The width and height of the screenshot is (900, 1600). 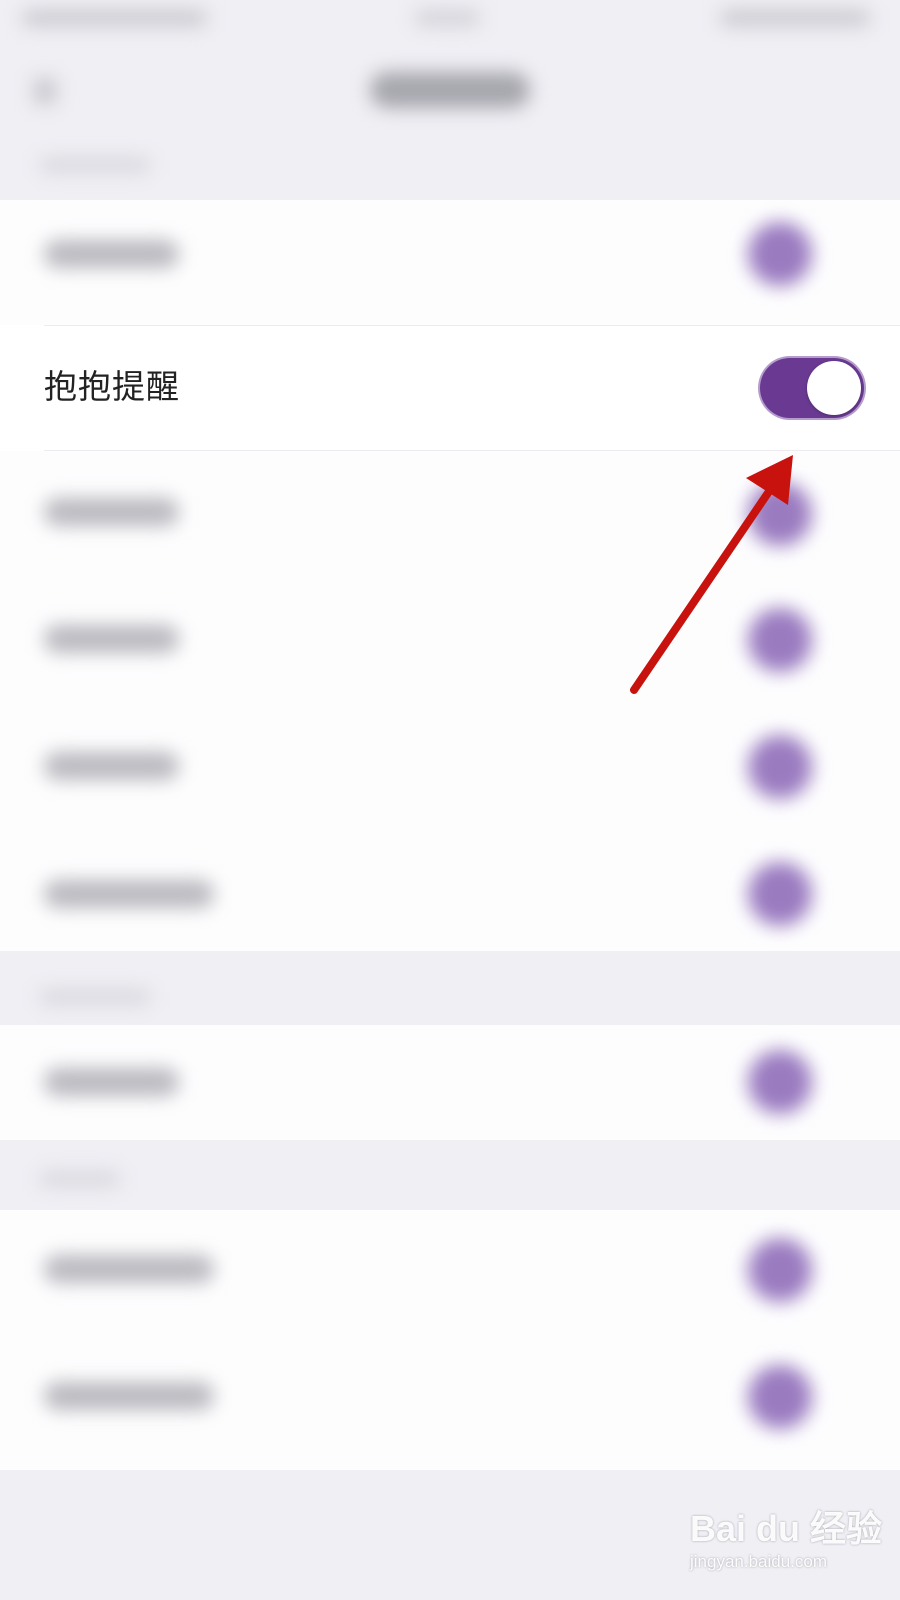 What do you see at coordinates (447, 18) in the screenshot?
I see `status-bar-time` at bounding box center [447, 18].